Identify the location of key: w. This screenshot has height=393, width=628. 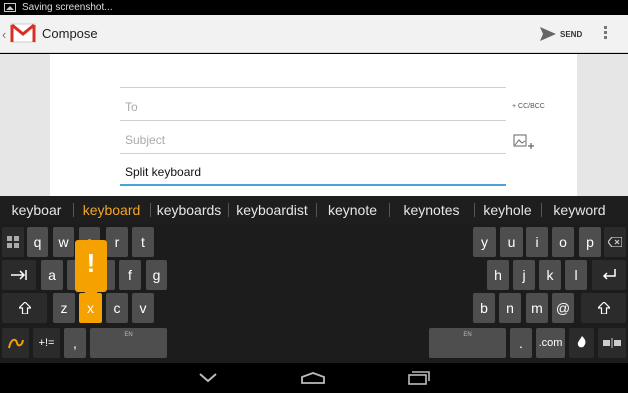
(63, 242).